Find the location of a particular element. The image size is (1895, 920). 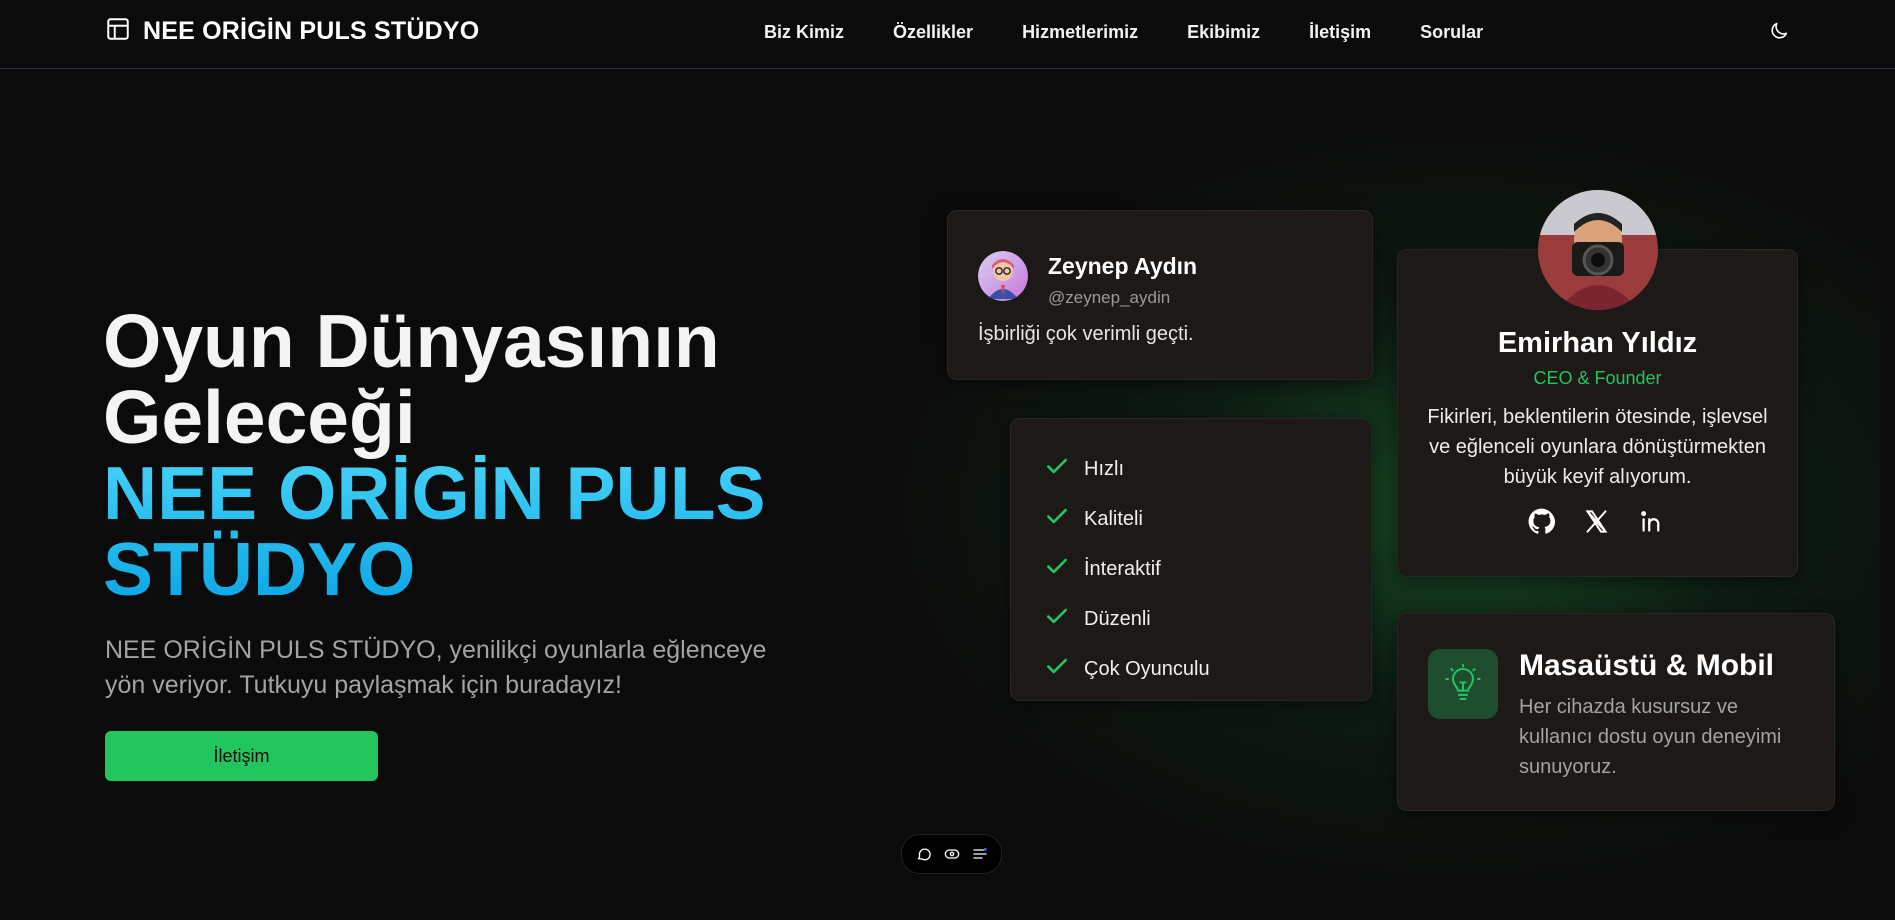

lightbulb-icon is located at coordinates (1463, 684).